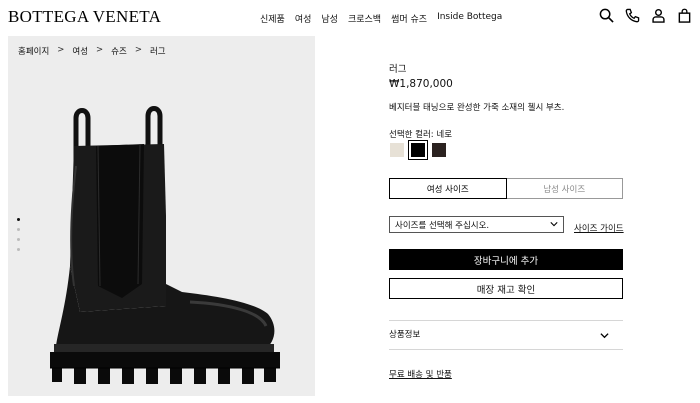 The image size is (700, 403). I want to click on nav-item-women: 여성, so click(303, 18).